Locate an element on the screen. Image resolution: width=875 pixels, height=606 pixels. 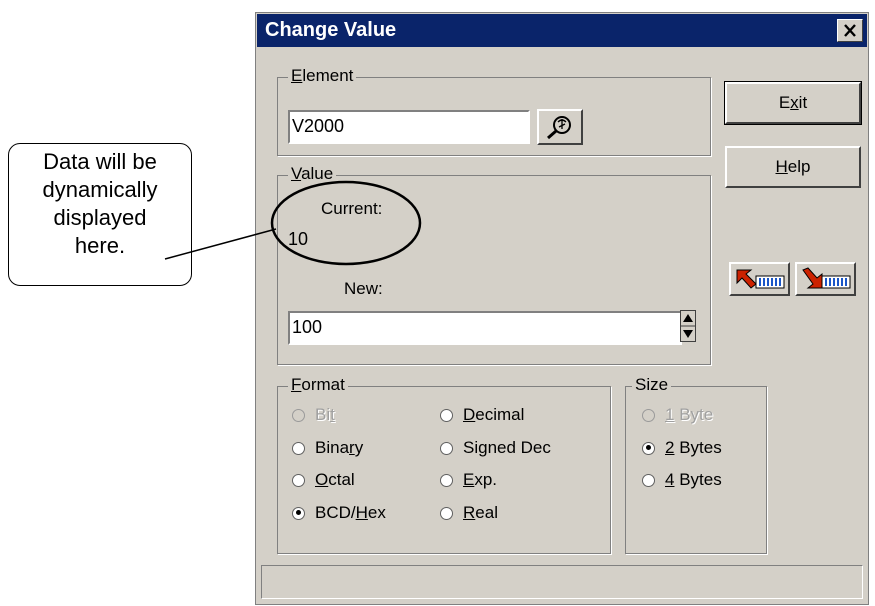
new-value-spinner is located at coordinates (688, 326).